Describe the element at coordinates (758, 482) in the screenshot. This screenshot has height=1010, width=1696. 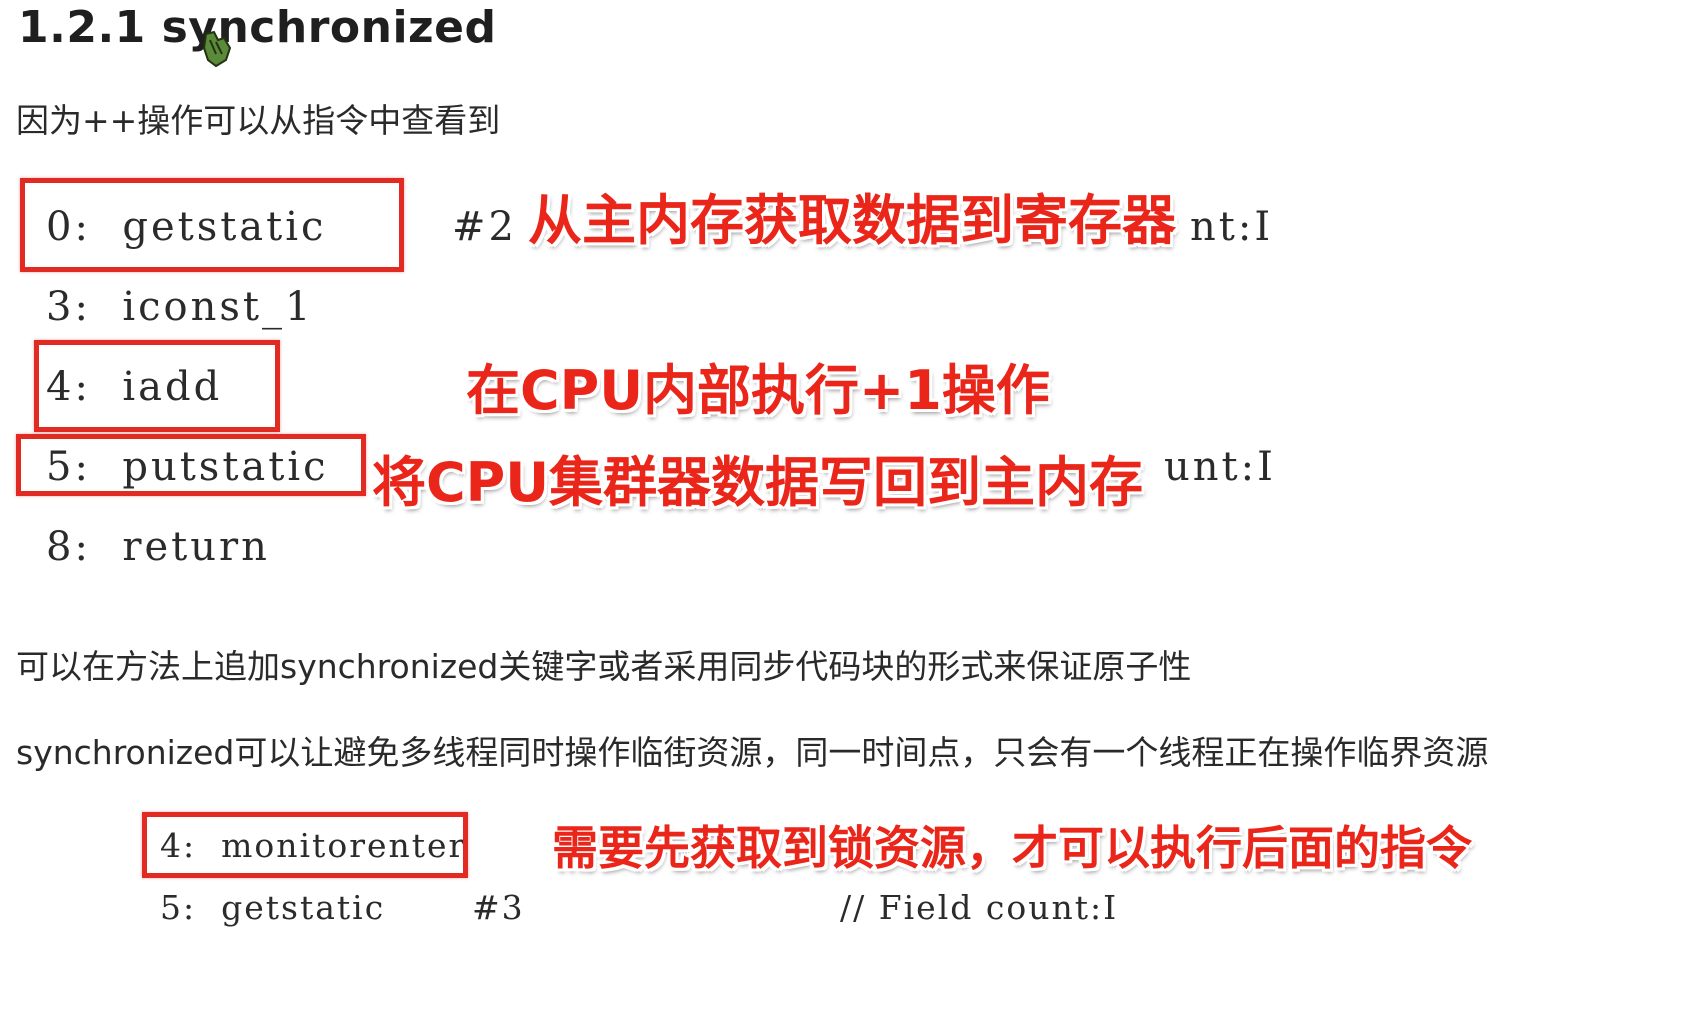
I see `annotation-write: 将CPU集群器数据写回到主内存` at that location.